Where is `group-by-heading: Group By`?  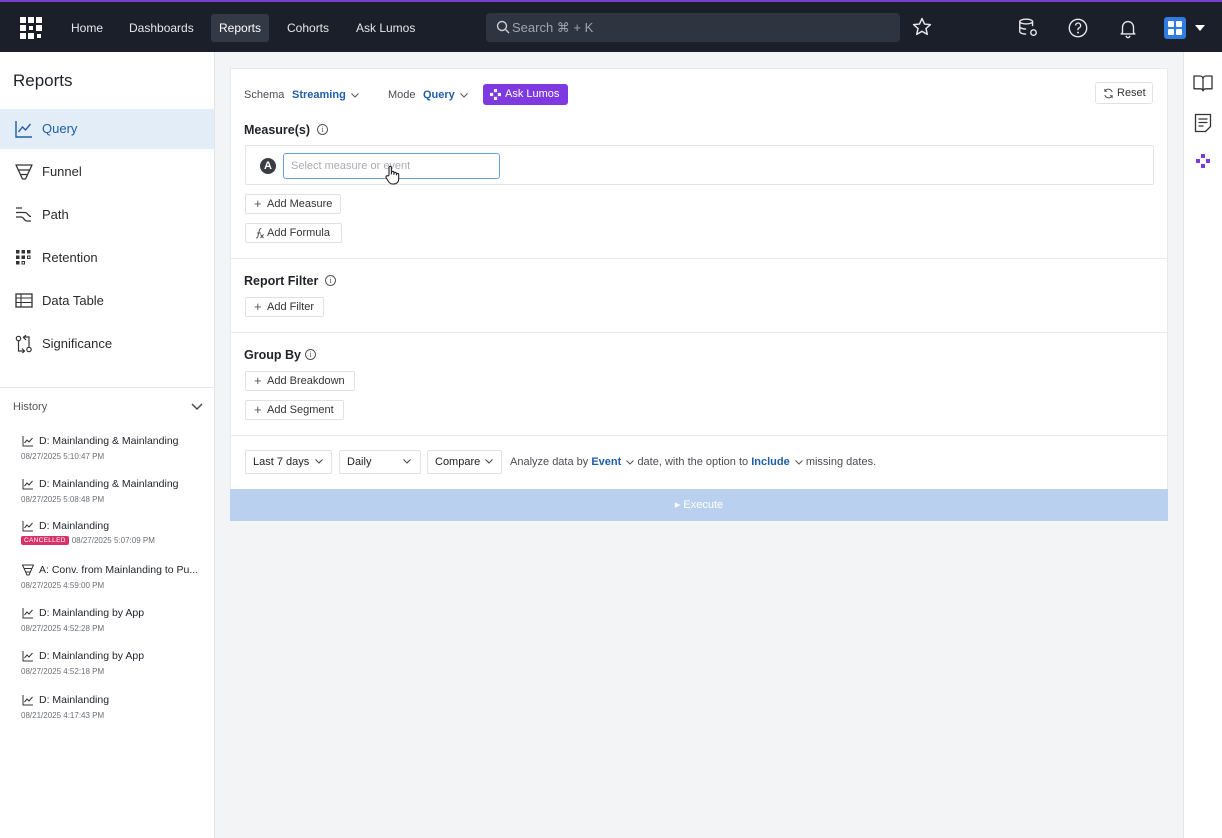 group-by-heading: Group By is located at coordinates (272, 355).